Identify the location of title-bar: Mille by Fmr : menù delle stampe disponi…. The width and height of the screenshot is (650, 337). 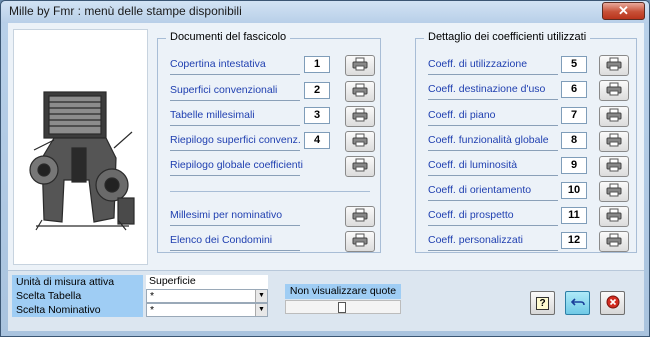
(325, 12).